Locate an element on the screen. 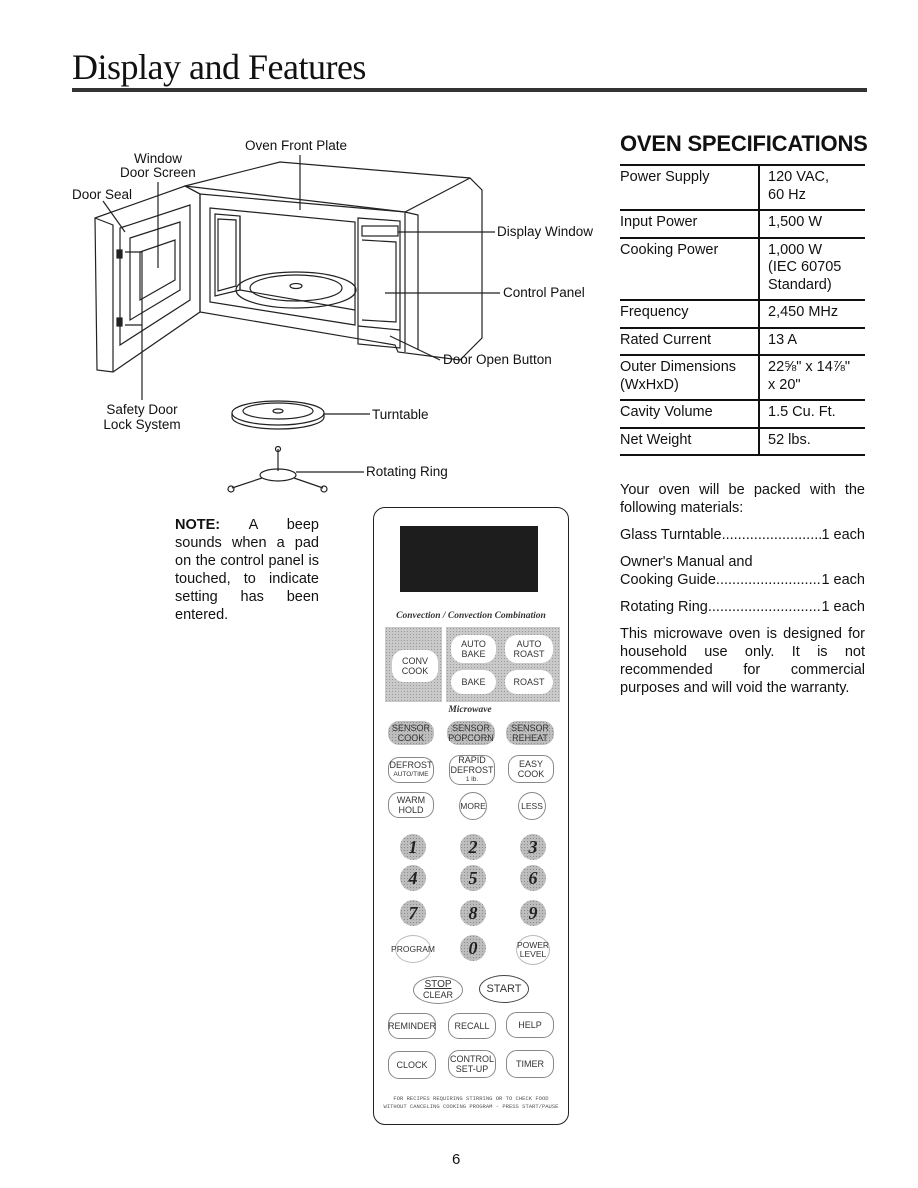 The height and width of the screenshot is (1188, 918). digit-1-button: 1 is located at coordinates (413, 847).